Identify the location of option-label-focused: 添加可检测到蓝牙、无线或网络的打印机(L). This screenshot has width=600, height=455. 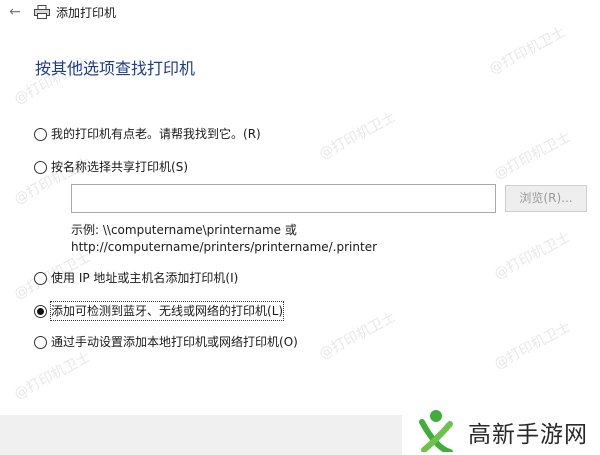
(167, 311).